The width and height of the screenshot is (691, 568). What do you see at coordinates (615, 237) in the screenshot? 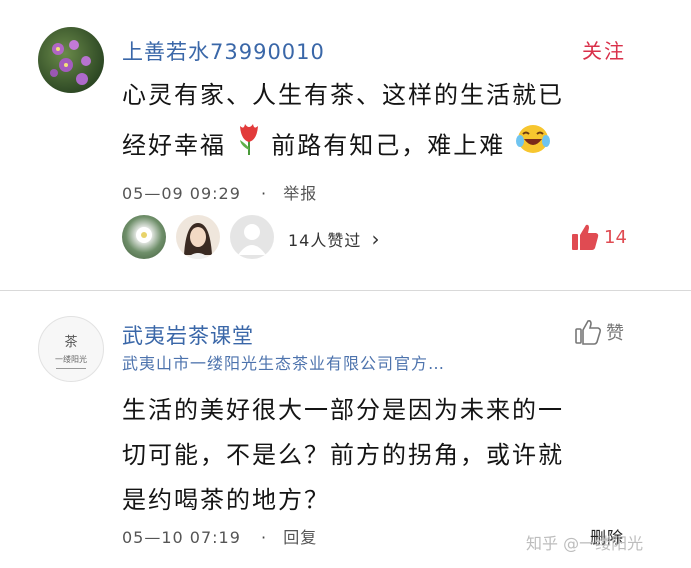
I see `like-count: 14` at bounding box center [615, 237].